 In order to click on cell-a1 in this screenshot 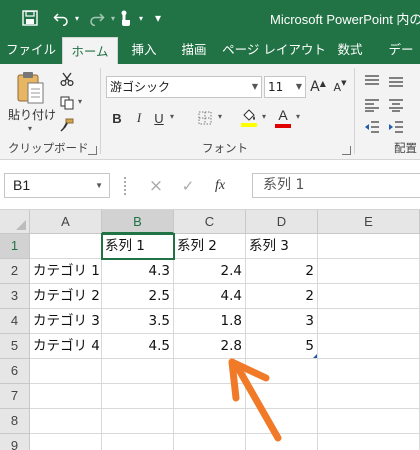, I will do `click(66, 246)`.